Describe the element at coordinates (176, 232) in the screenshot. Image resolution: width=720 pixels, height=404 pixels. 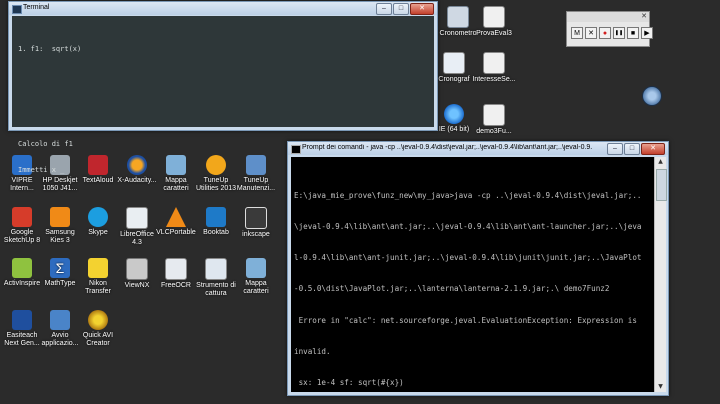
I see `desktop-icon-label: VLCPortable` at that location.